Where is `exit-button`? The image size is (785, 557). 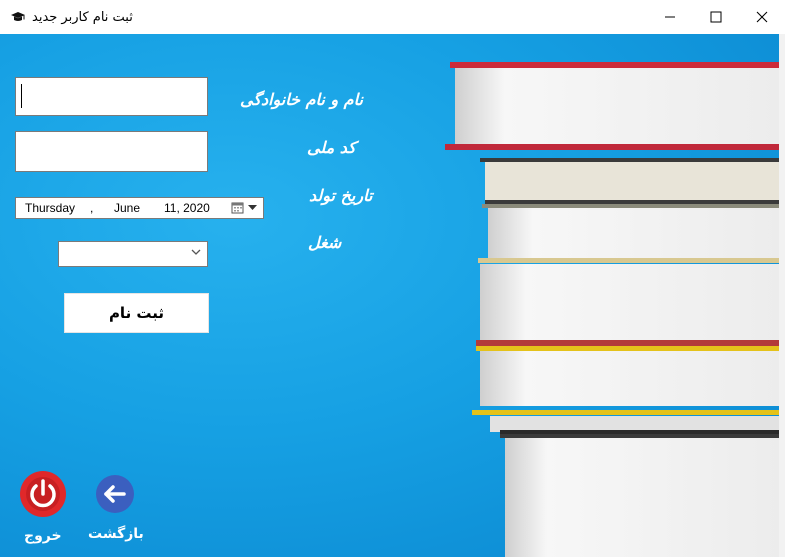 exit-button is located at coordinates (43, 494).